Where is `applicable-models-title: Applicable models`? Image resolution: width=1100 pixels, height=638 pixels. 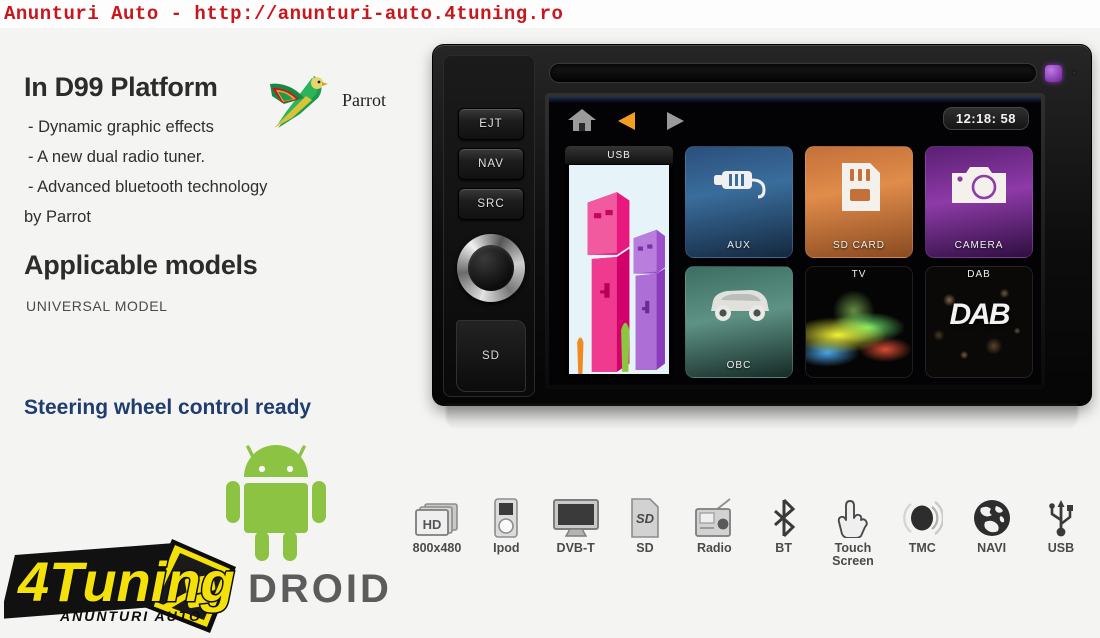
applicable-models-title: Applicable models is located at coordinates (141, 265).